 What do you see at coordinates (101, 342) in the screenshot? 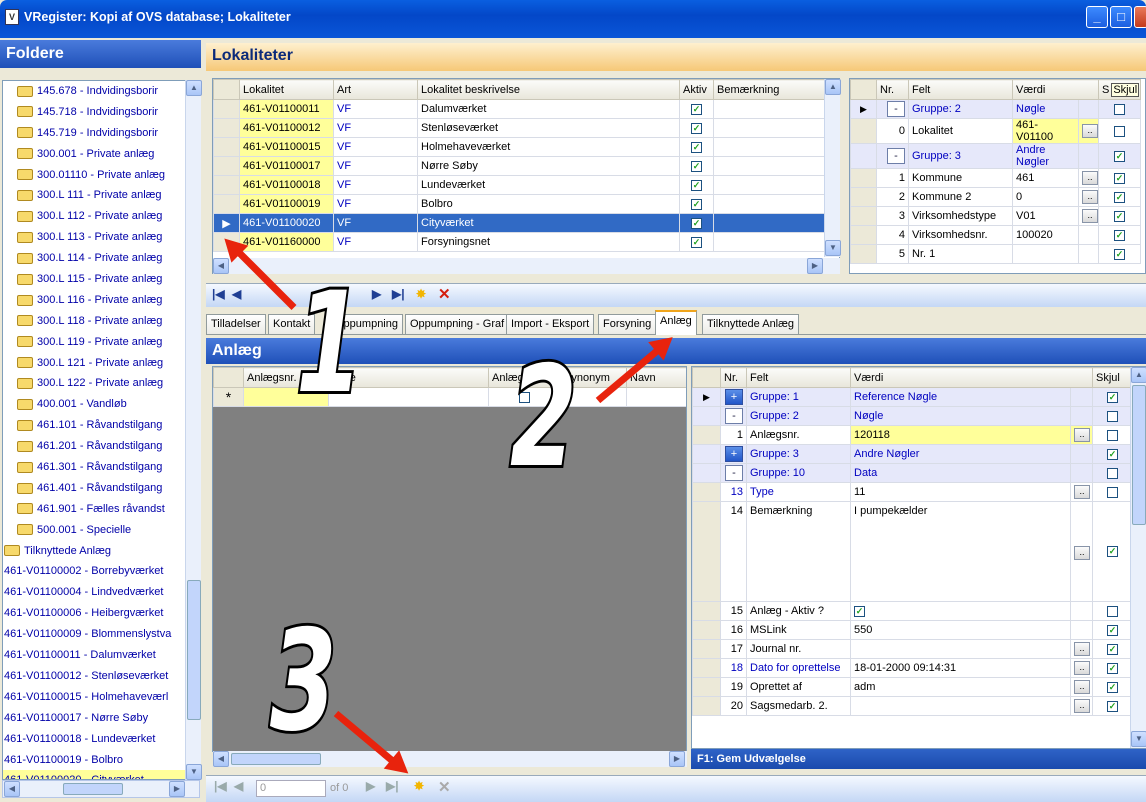
I see `folder-item: 300.L 119 - Private anlæg` at bounding box center [101, 342].